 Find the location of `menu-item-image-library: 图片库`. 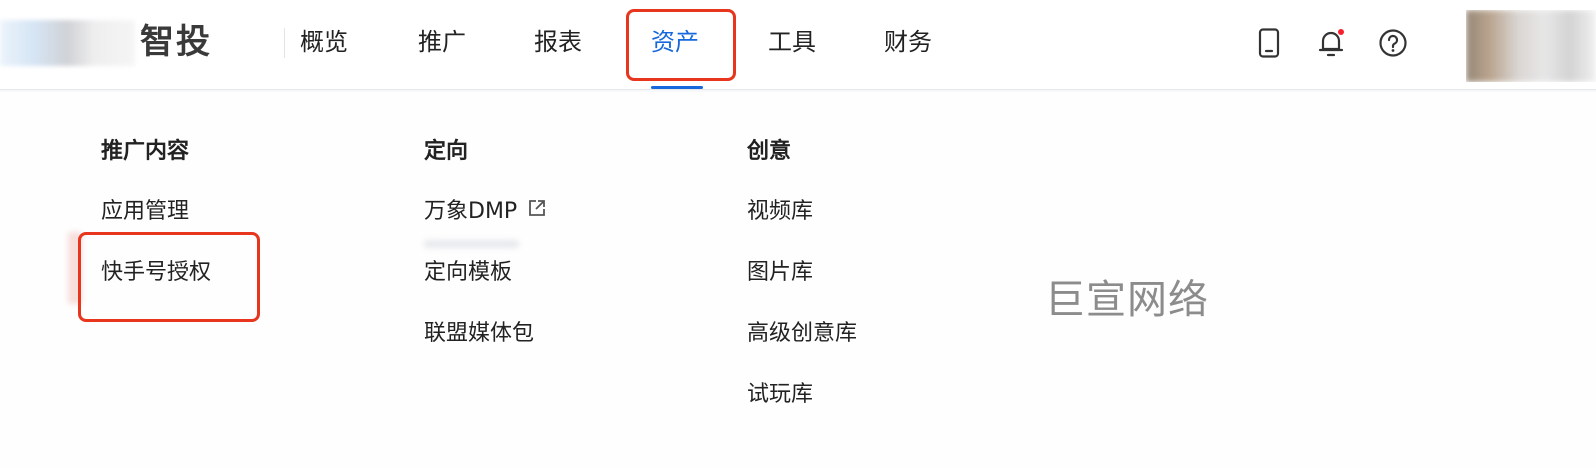

menu-item-image-library: 图片库 is located at coordinates (780, 273).